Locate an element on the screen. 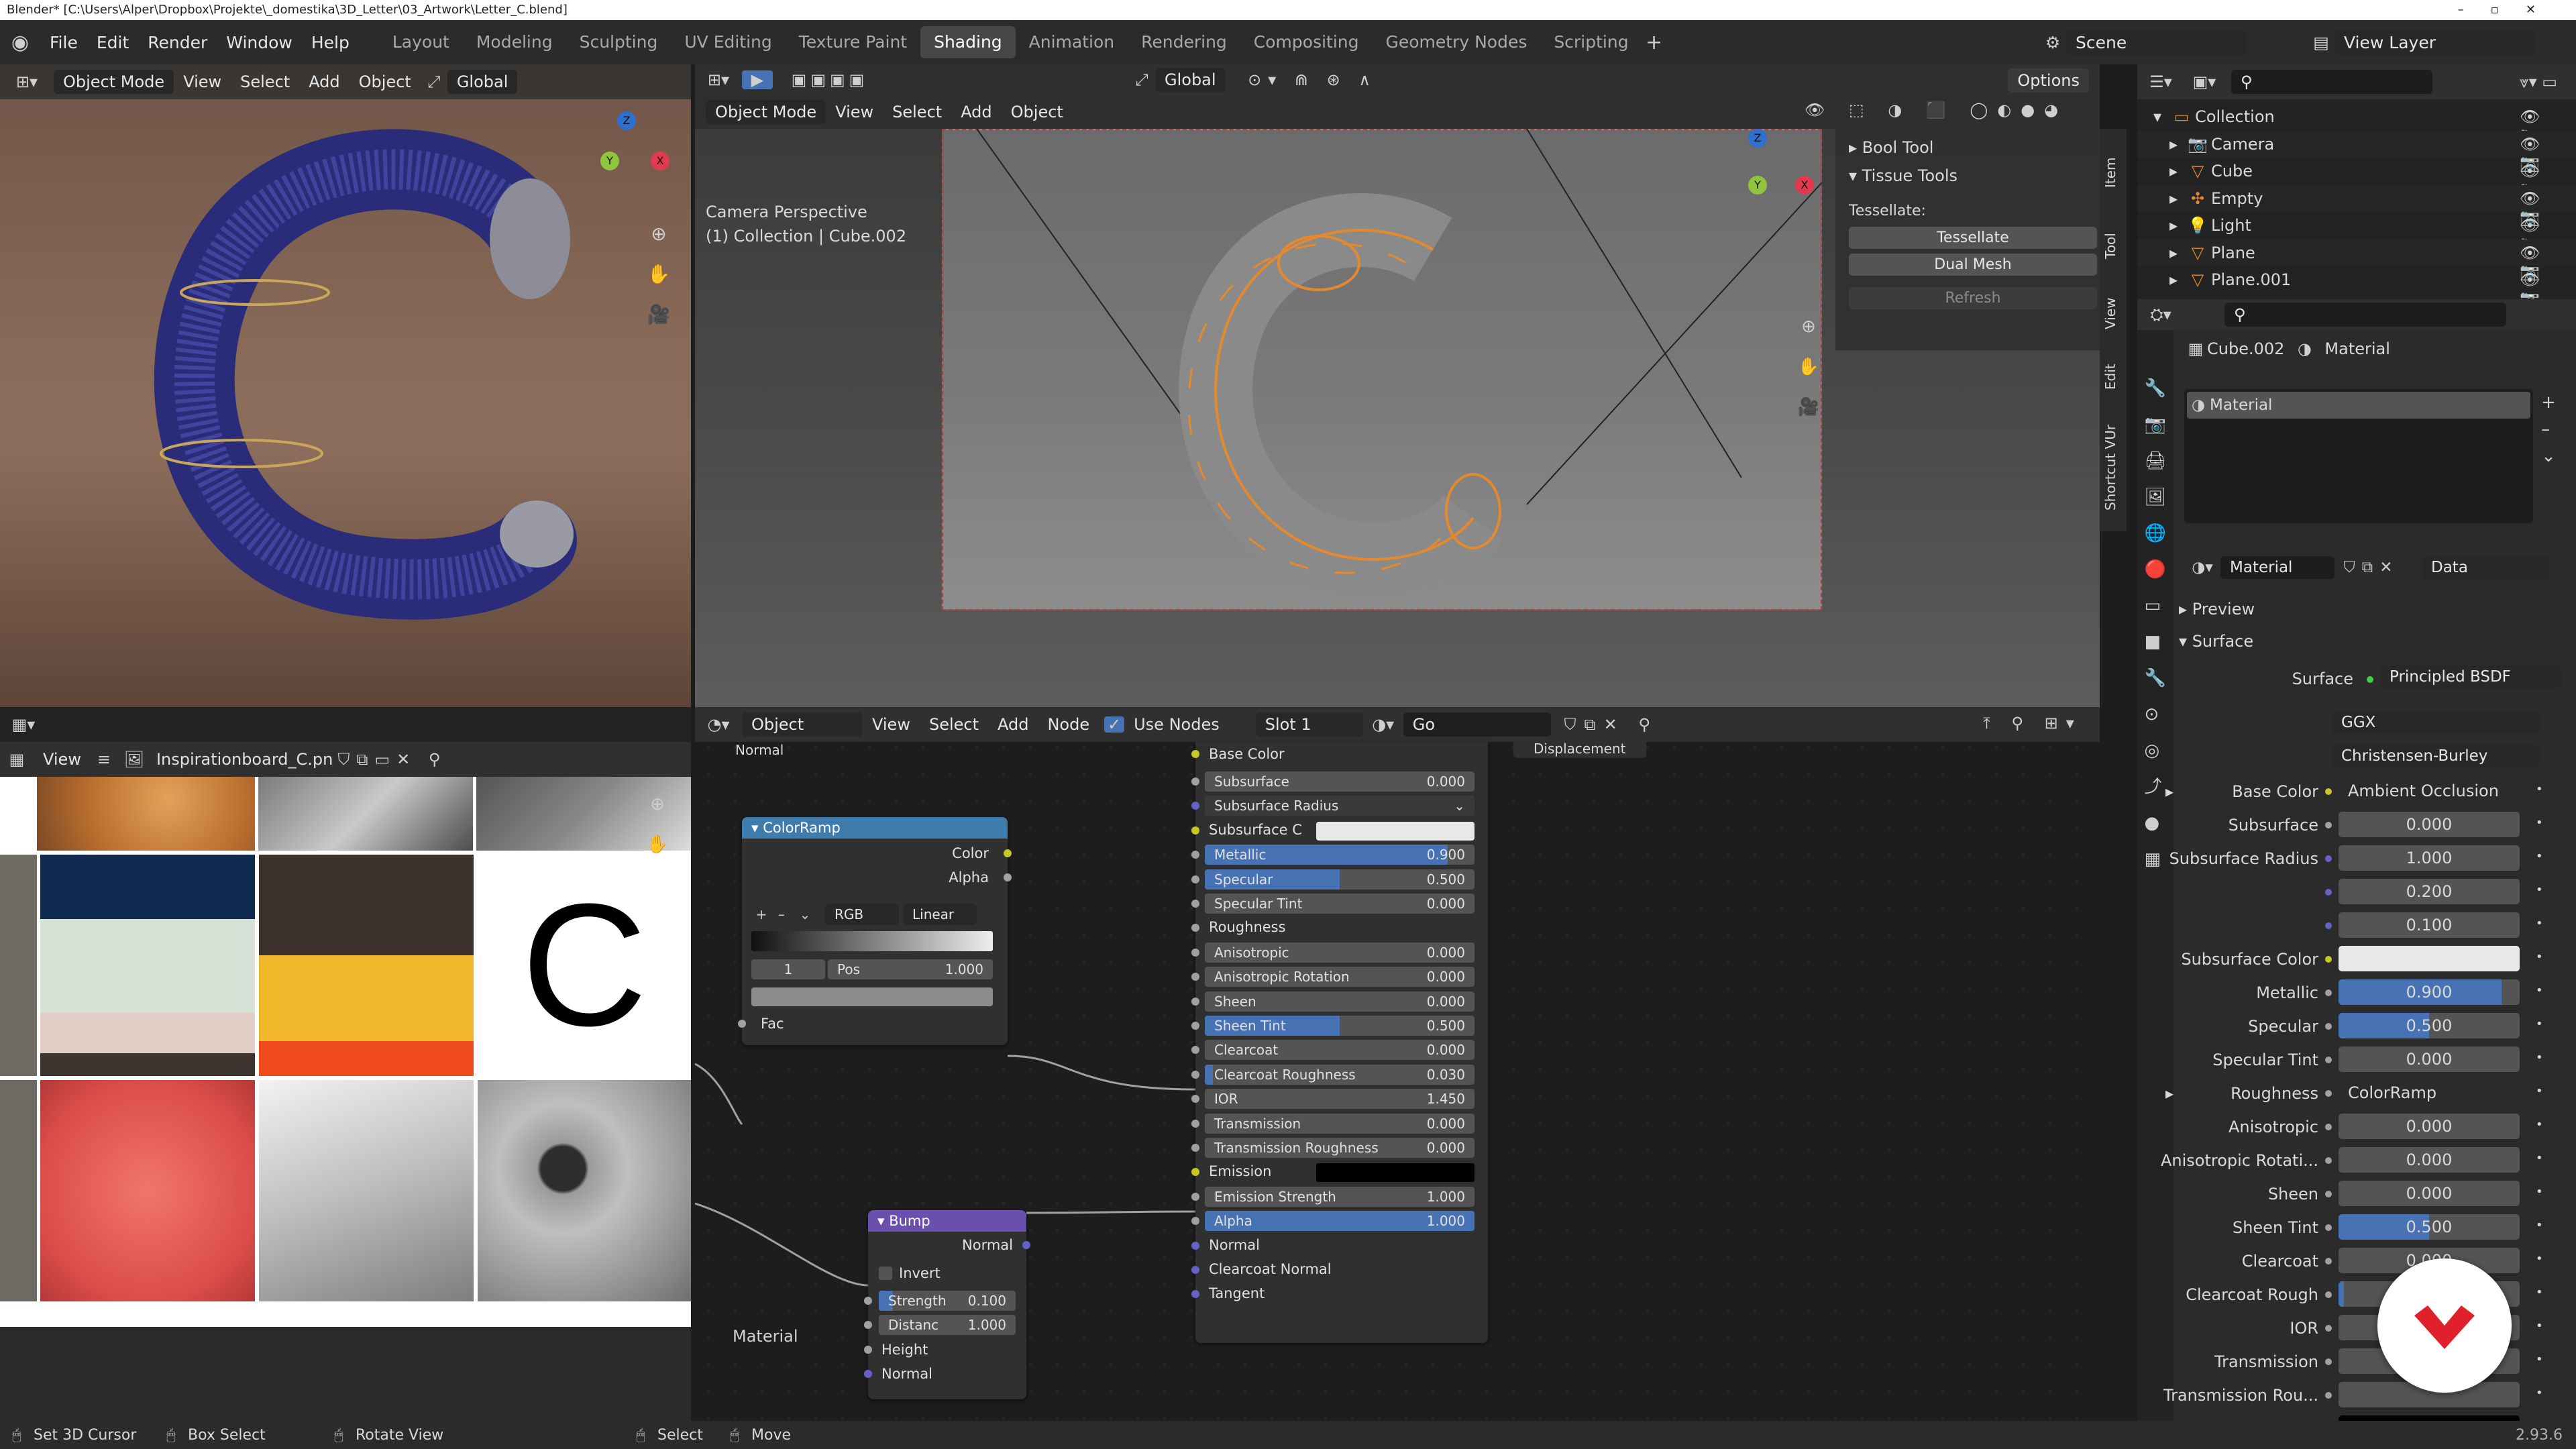  expand-arrow-icon: ▸ is located at coordinates (2160, 225).